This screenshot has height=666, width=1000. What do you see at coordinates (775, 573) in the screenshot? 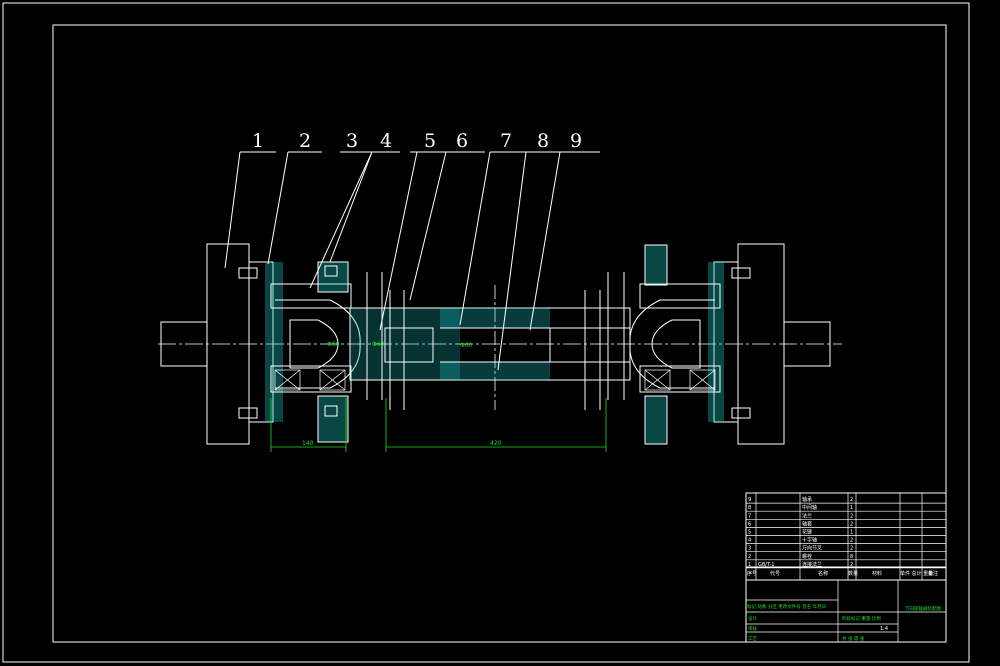
I see `header-code: 代号` at bounding box center [775, 573].